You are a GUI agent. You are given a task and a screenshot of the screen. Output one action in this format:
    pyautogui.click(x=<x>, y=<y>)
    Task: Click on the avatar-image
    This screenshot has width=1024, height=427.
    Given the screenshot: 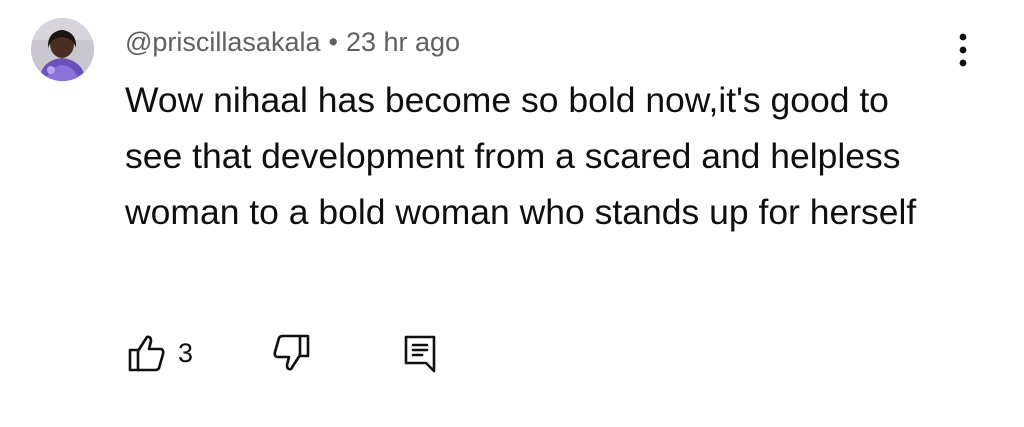 What is the action you would take?
    pyautogui.click(x=62, y=49)
    